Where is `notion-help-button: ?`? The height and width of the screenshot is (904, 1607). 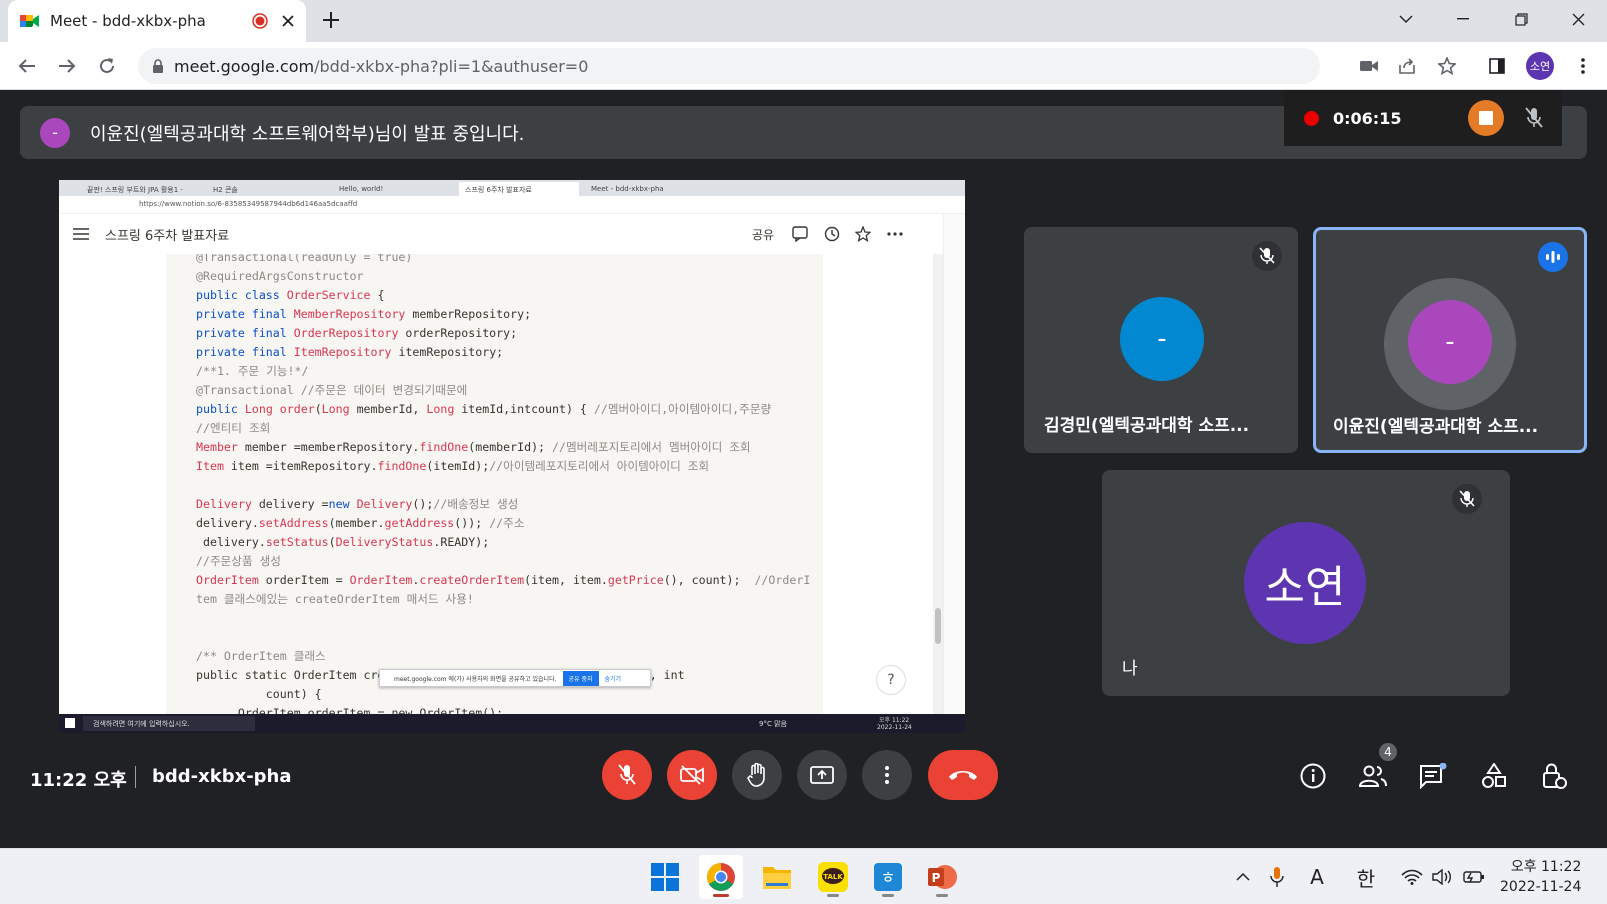
notion-help-button: ? is located at coordinates (891, 680).